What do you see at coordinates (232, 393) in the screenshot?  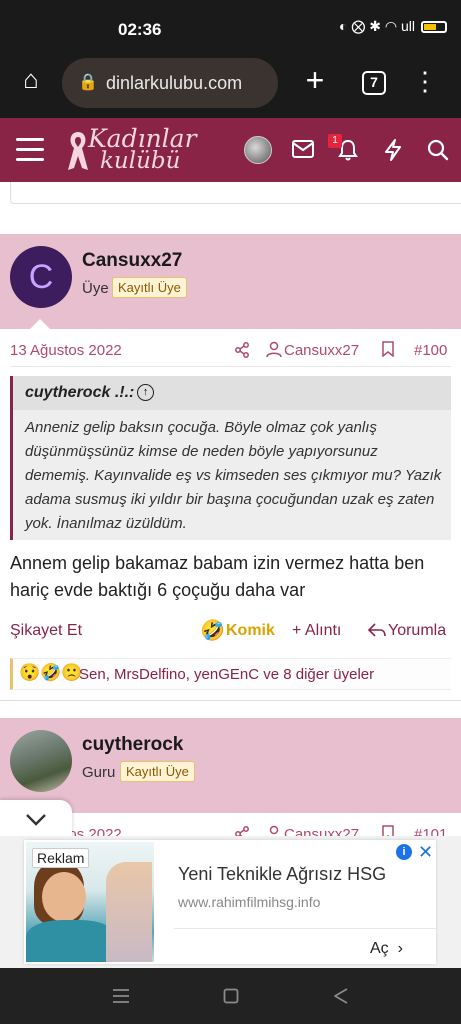 I see `quote-header: cuytherock .!.: ↑` at bounding box center [232, 393].